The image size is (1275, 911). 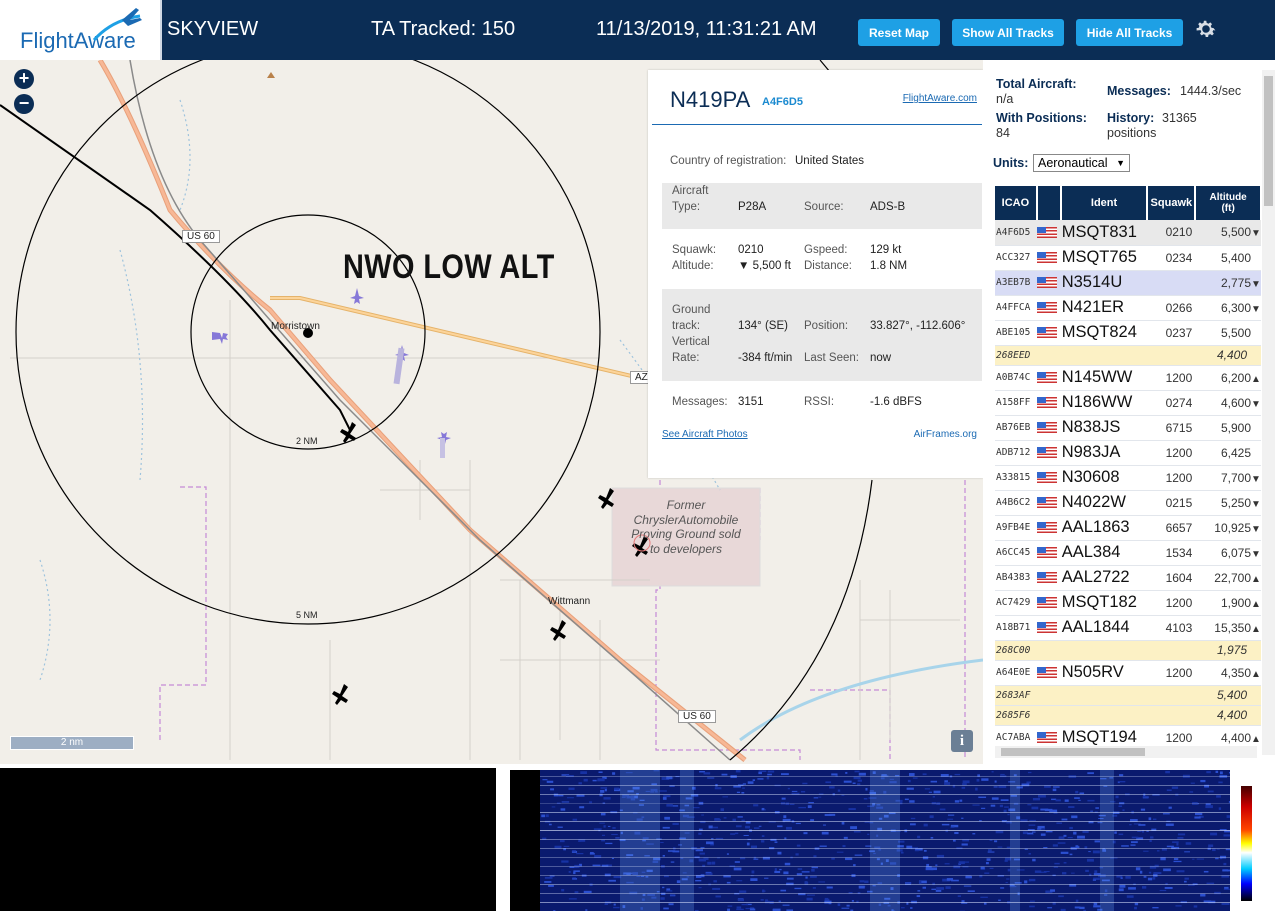 I want to click on table-row: A0B74C N145WW 1200 6,200▲, so click(x=1128, y=378).